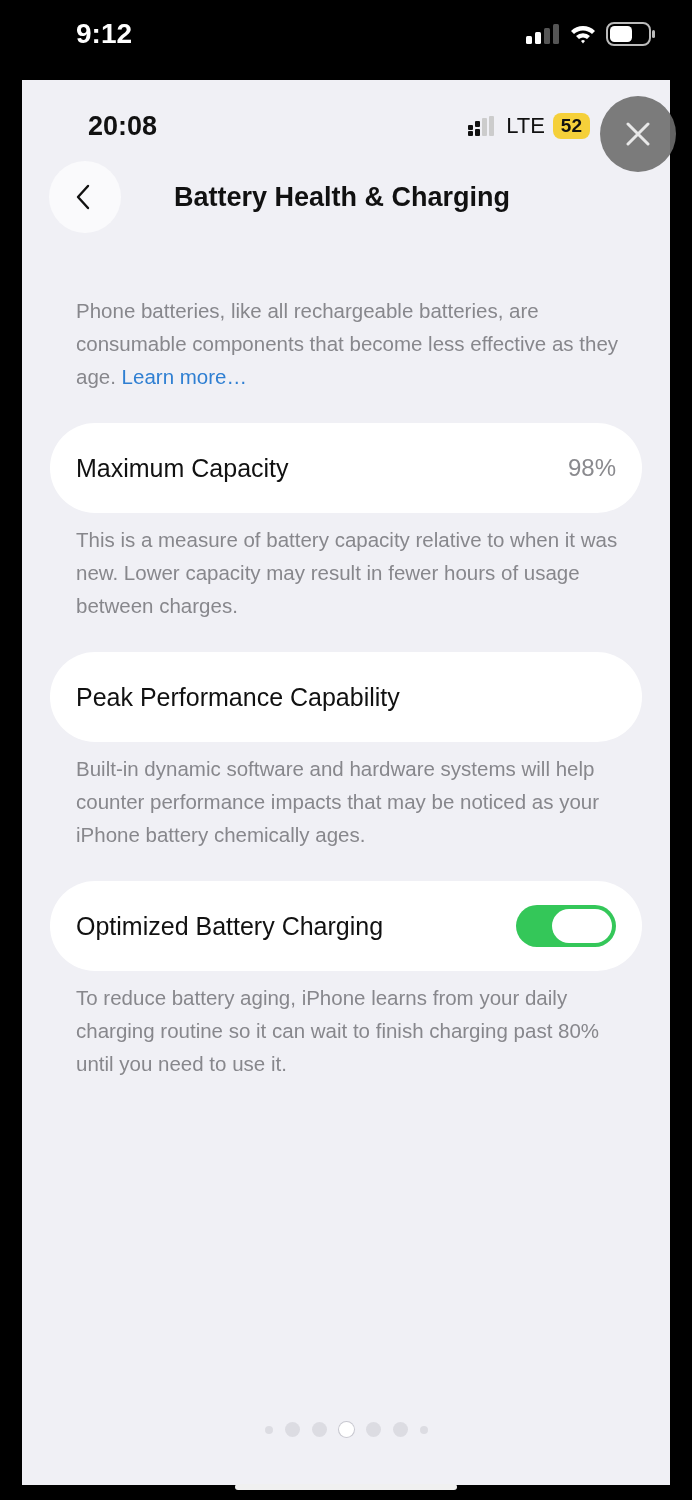 Image resolution: width=692 pixels, height=1500 pixels. I want to click on toggle-switch, so click(566, 926).